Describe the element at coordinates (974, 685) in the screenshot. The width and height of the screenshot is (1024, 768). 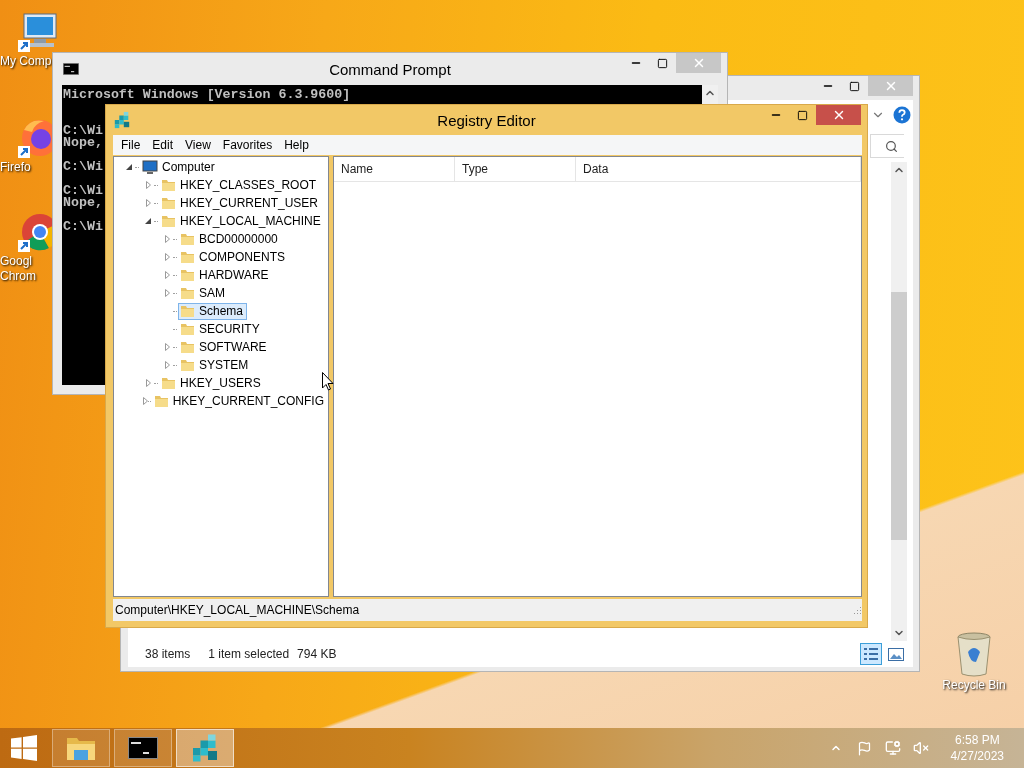
I see `icon-label: Recycle Bin` at that location.